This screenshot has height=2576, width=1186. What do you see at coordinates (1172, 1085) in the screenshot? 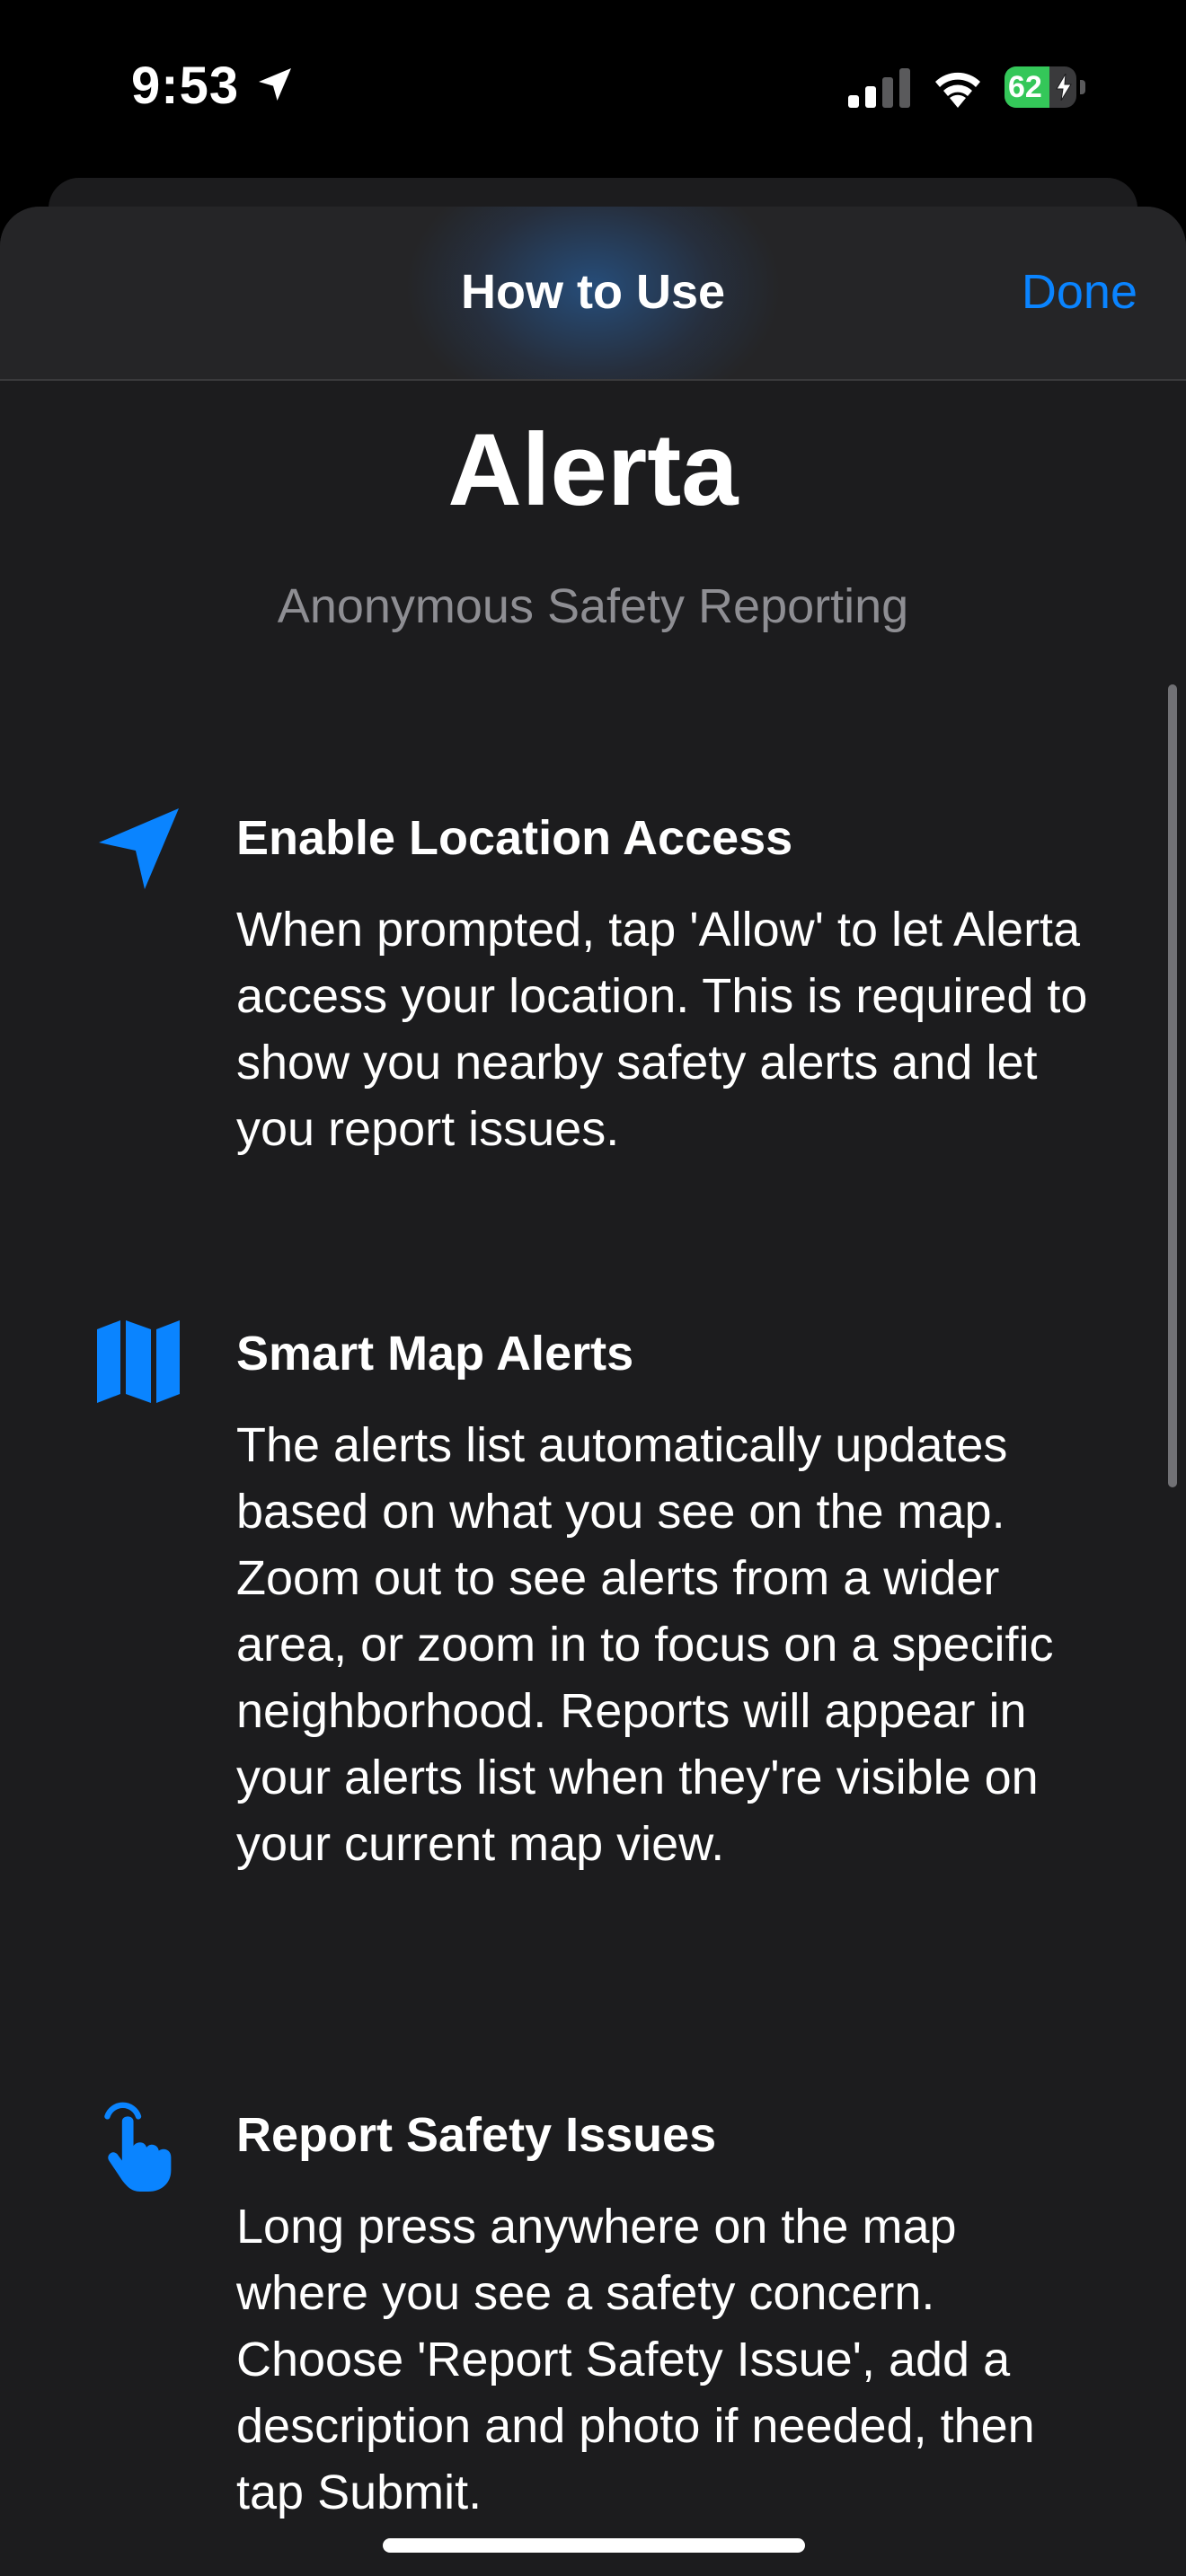
I see `scrollbar` at bounding box center [1172, 1085].